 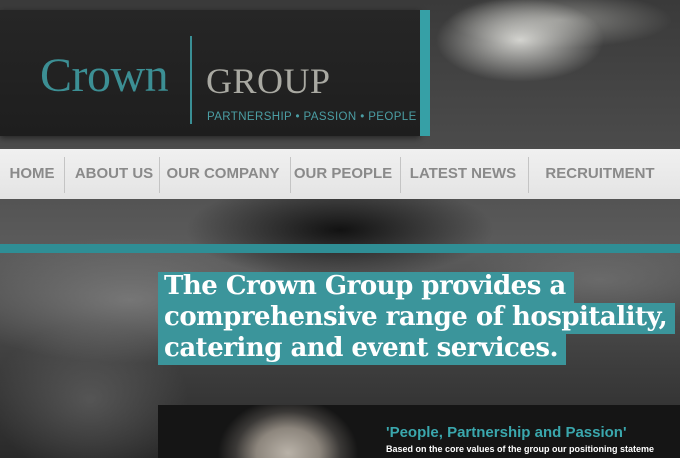 I want to click on logo-group-text: GROUP, so click(x=268, y=81).